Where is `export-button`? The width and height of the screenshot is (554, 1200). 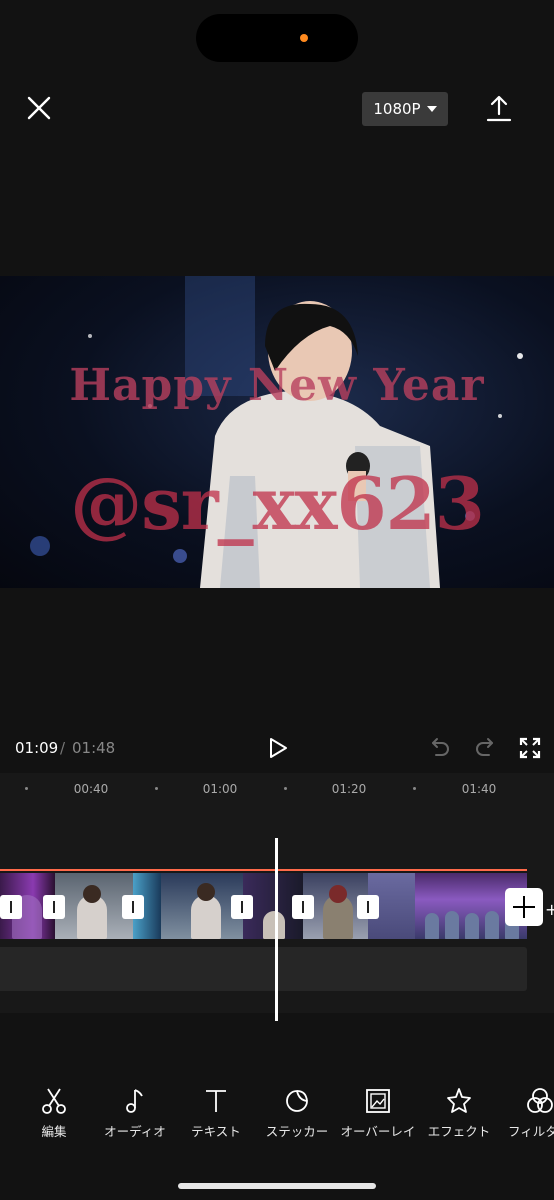
export-button is located at coordinates (499, 109).